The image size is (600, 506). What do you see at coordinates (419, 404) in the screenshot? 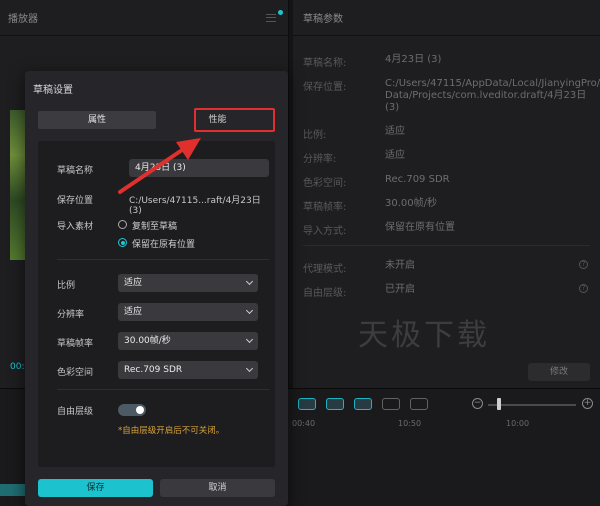
I see `preview-axis-icon` at bounding box center [419, 404].